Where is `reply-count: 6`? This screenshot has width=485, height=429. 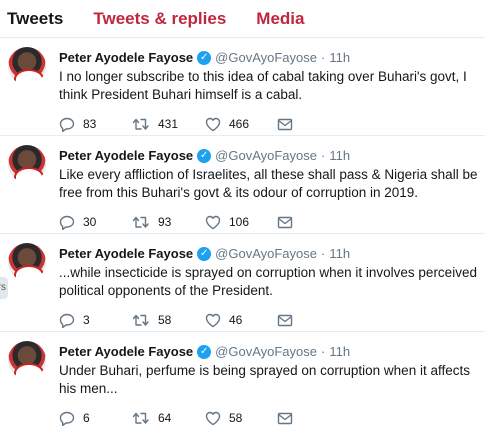
reply-count: 6 is located at coordinates (86, 418).